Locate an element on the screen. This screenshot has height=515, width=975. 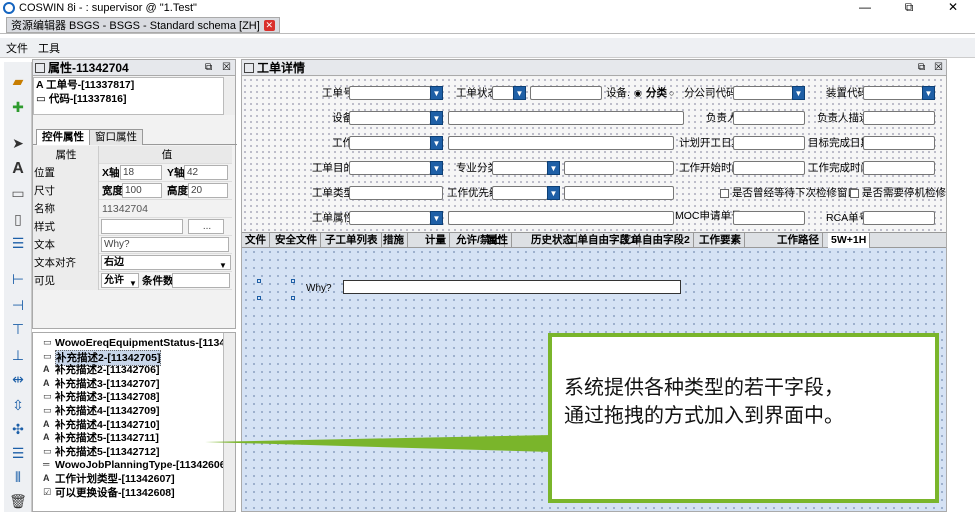
width-input: 100 is located at coordinates (142, 190).